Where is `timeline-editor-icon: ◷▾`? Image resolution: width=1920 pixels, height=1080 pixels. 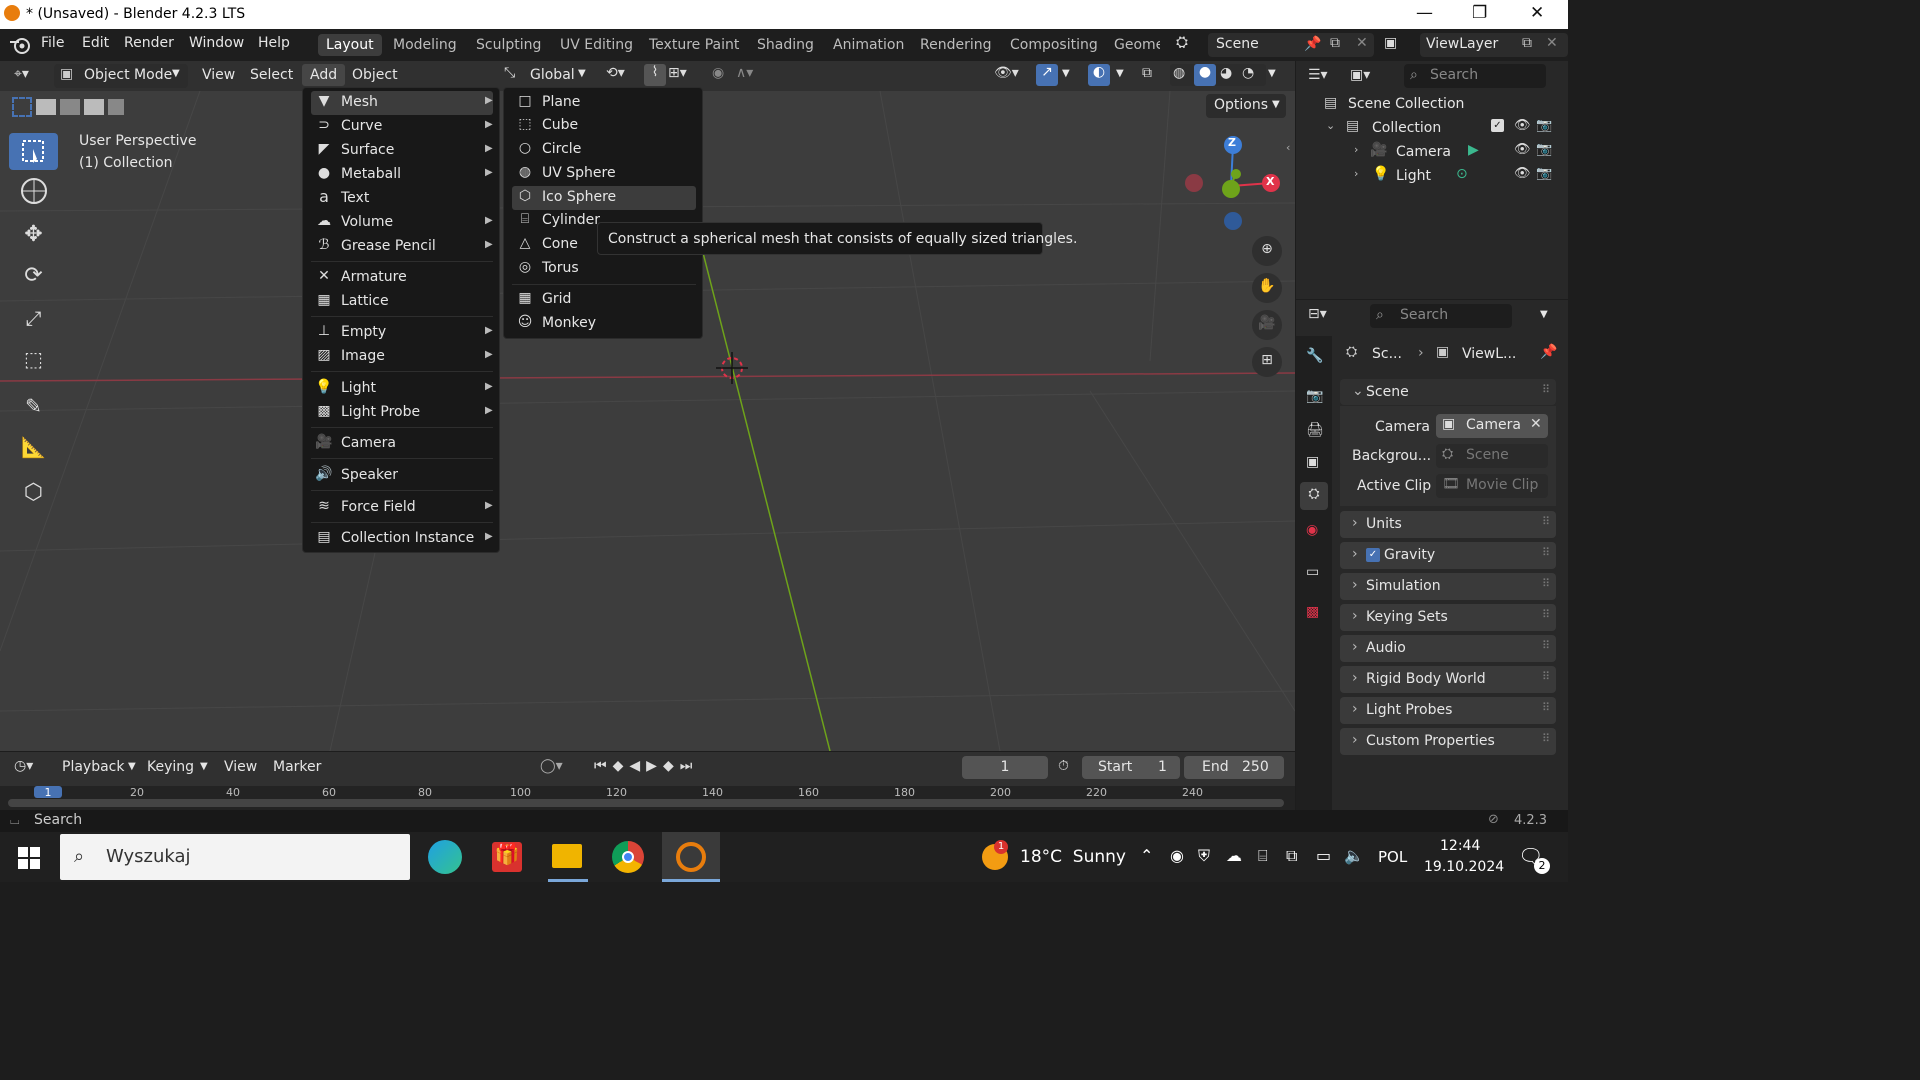 timeline-editor-icon: ◷▾ is located at coordinates (23, 766).